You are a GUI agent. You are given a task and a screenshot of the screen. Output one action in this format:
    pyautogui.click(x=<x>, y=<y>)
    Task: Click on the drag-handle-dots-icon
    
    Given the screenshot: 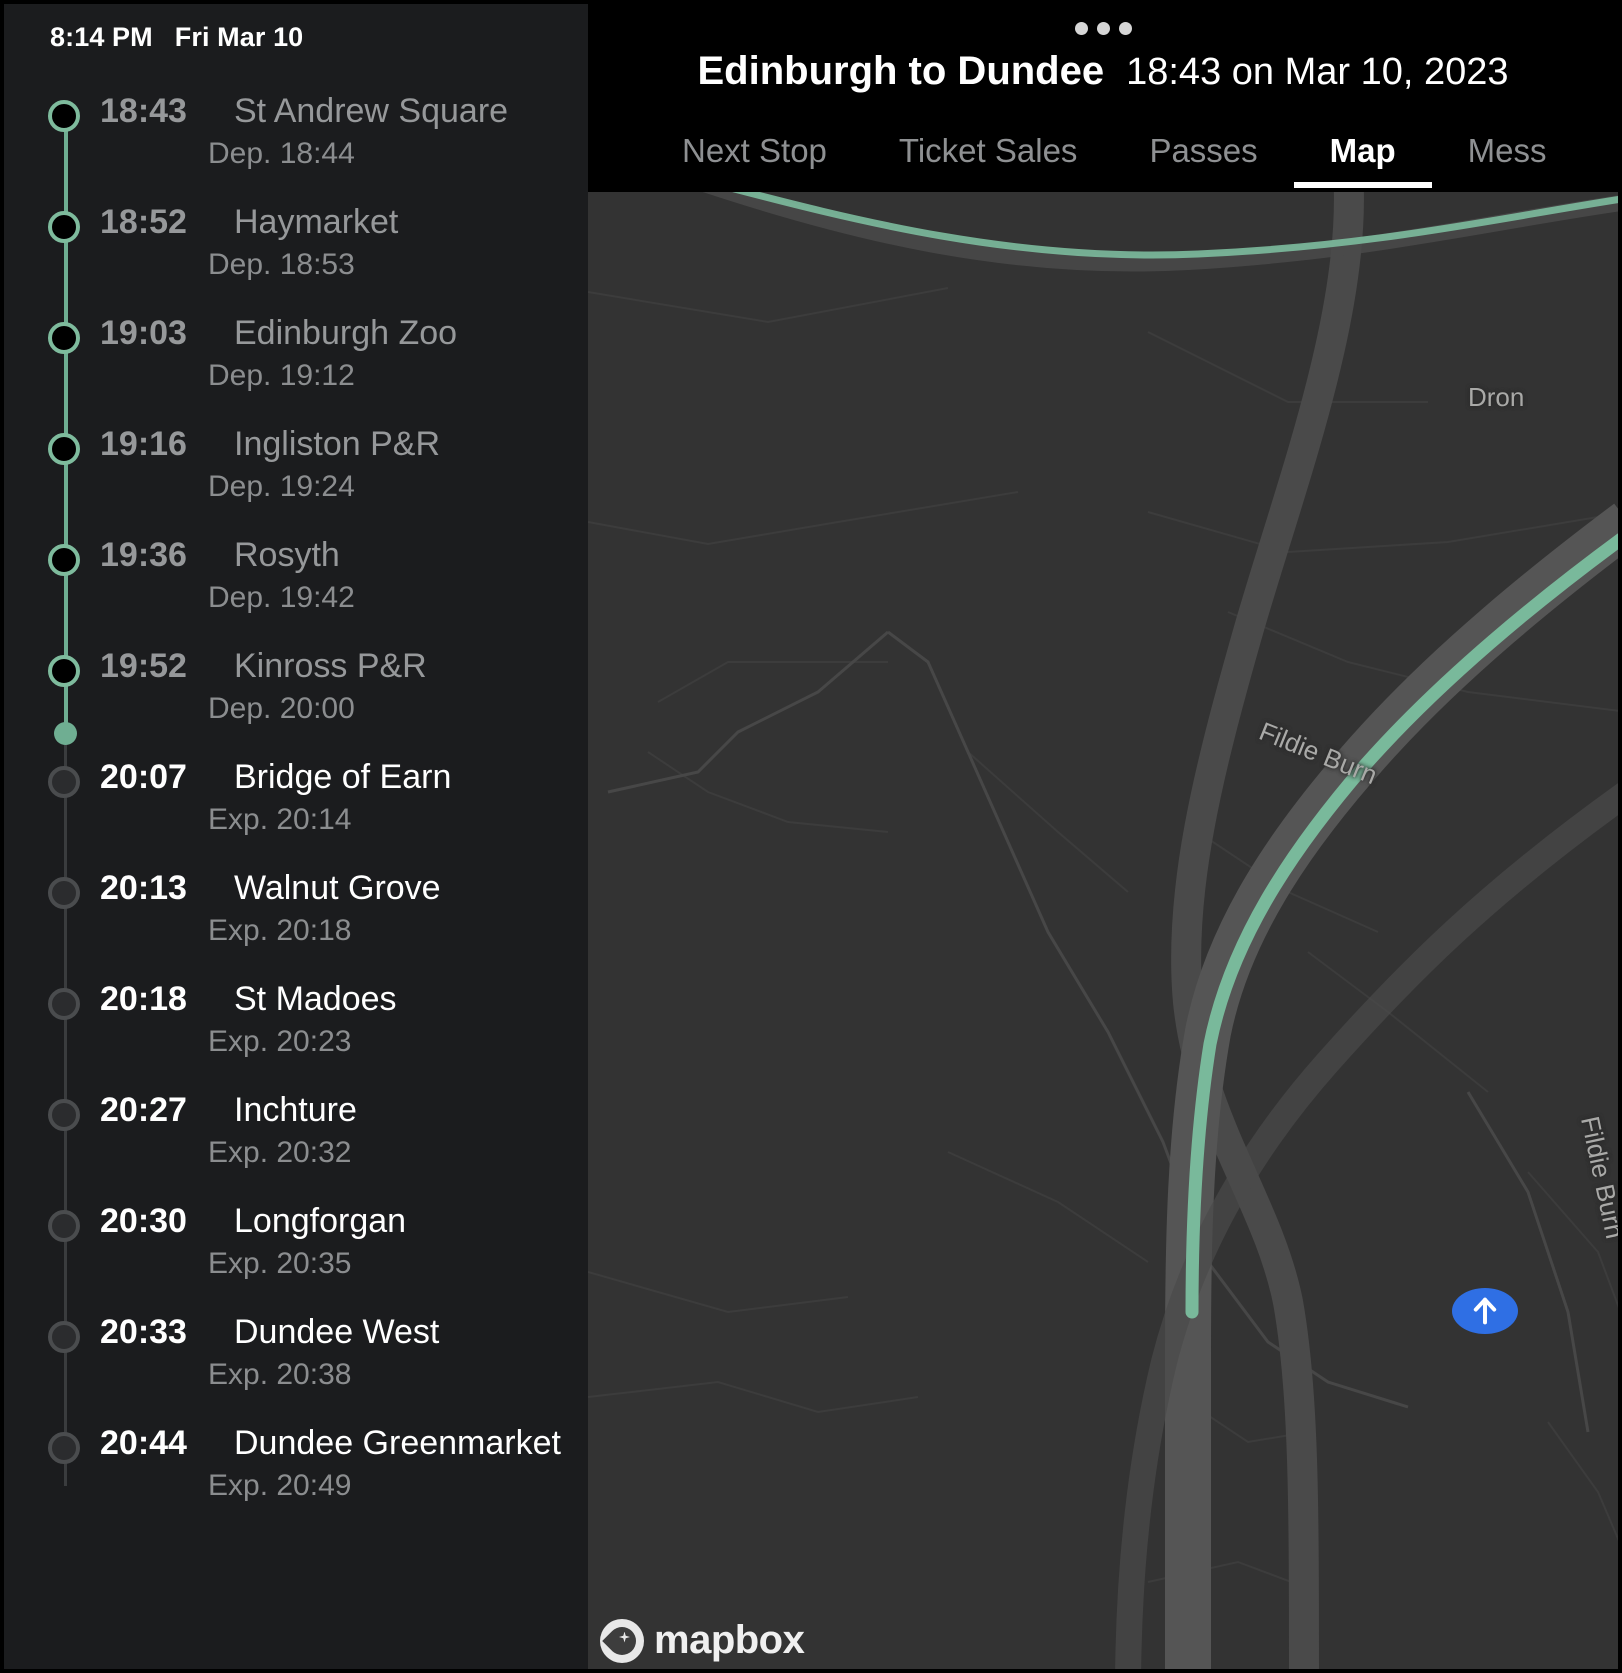 What is the action you would take?
    pyautogui.click(x=1103, y=19)
    